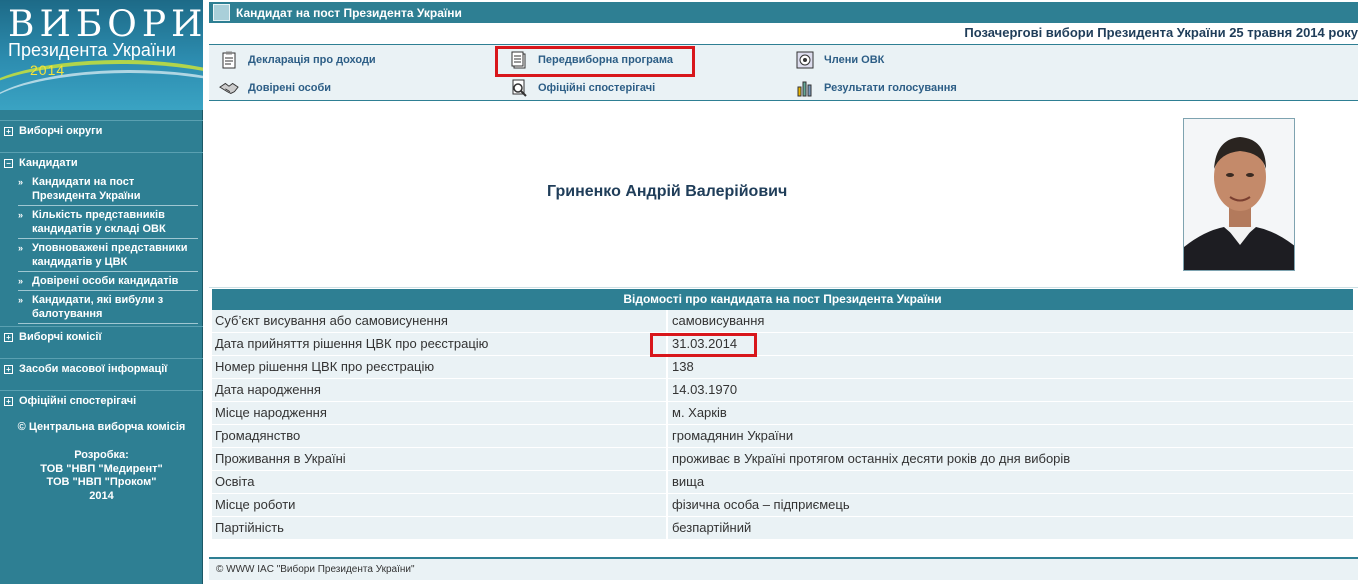 This screenshot has height=584, width=1358. What do you see at coordinates (101, 427) in the screenshot?
I see `sidebar-copyright: © Центральна виборча комісія` at bounding box center [101, 427].